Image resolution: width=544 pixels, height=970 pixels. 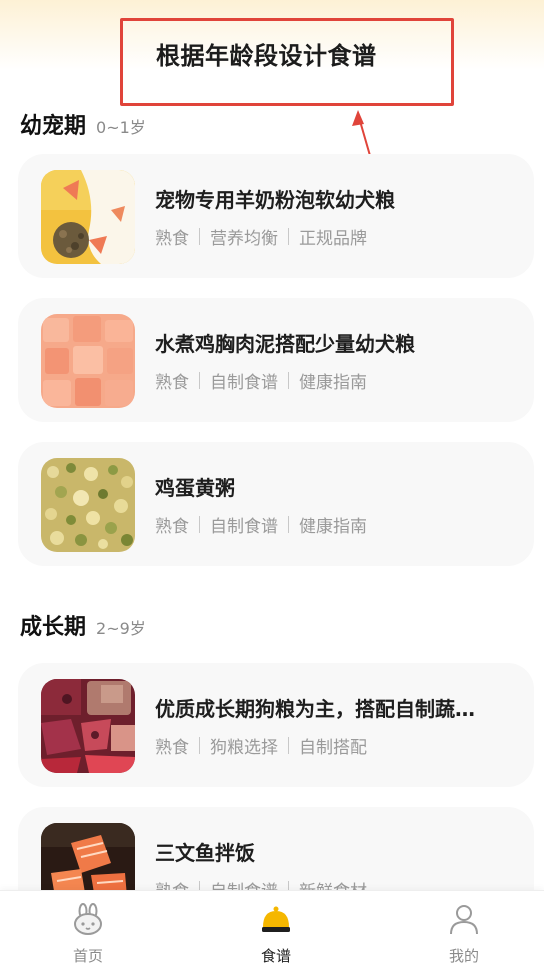 I want to click on recipe-tag: 营养均衡, so click(x=244, y=239).